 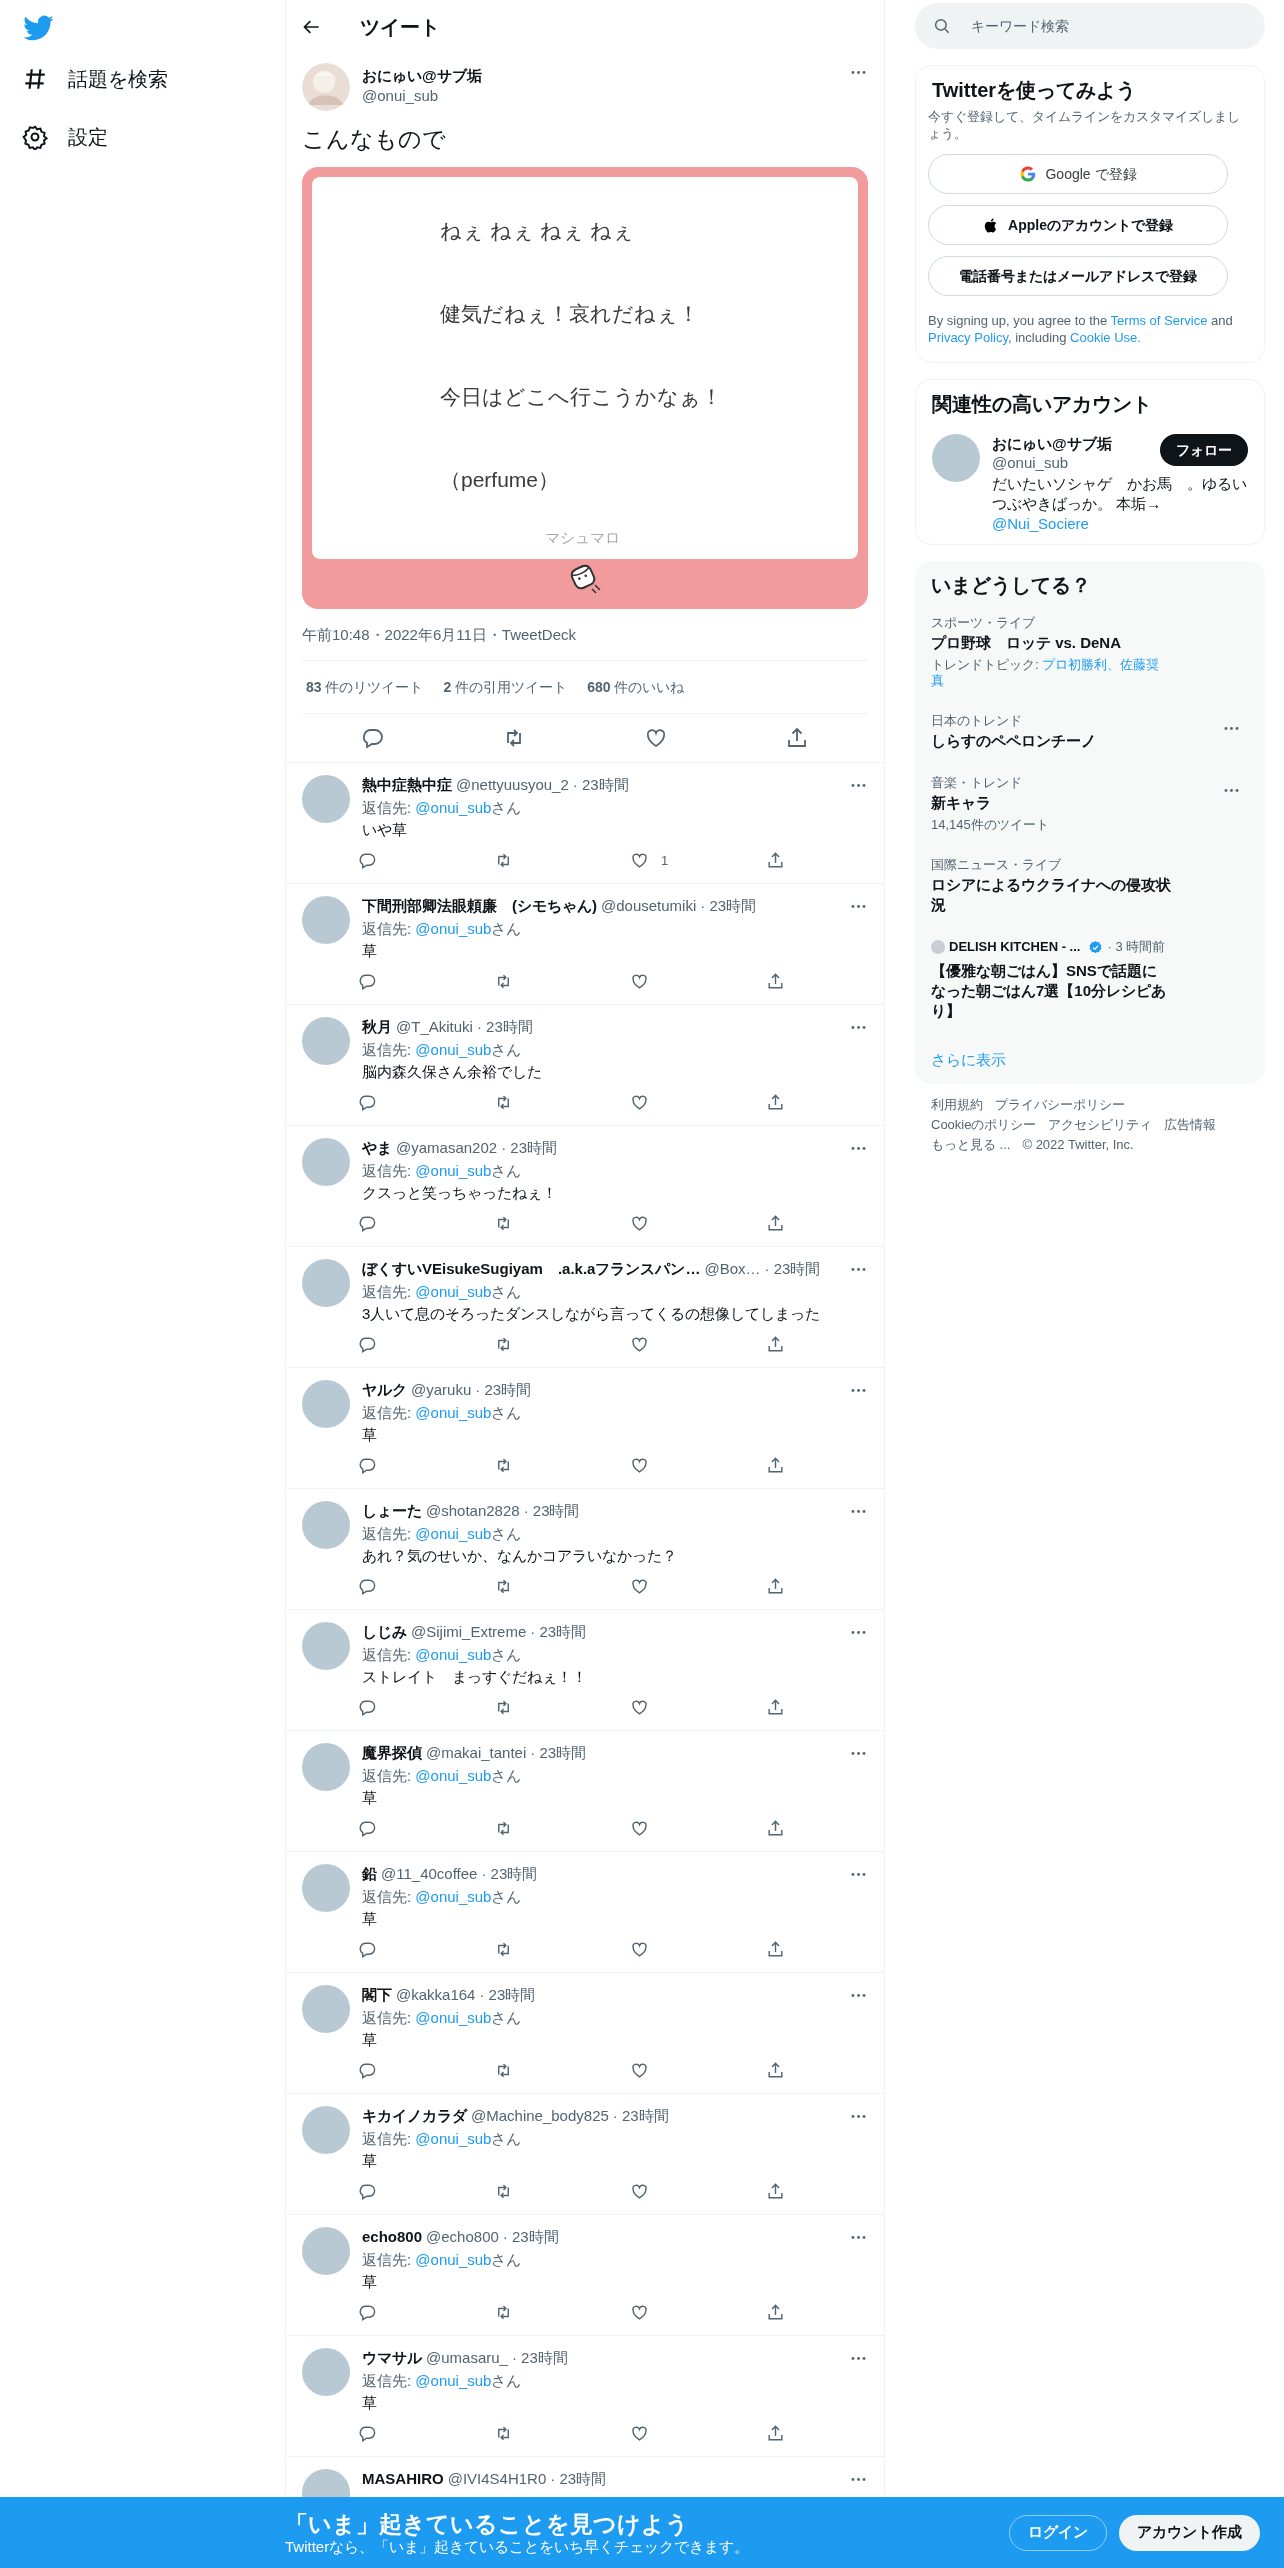 What do you see at coordinates (476, 1753) in the screenshot?
I see `user-handle: @makai_tantei` at bounding box center [476, 1753].